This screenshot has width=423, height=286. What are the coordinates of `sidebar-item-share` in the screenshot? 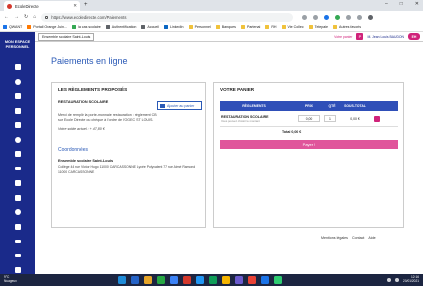 It's located at (17, 212).